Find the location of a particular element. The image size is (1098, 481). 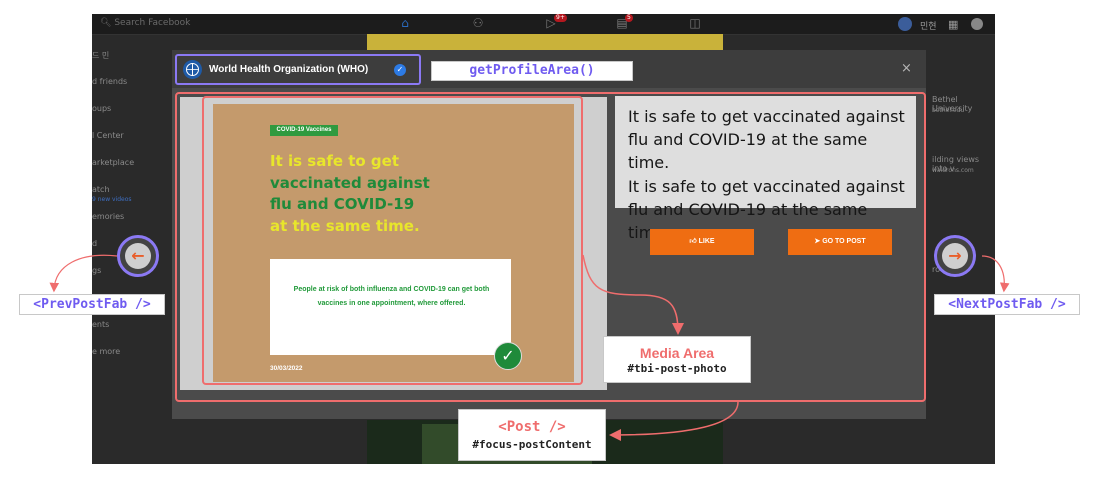

prev-post-fab: ← is located at coordinates (138, 256).